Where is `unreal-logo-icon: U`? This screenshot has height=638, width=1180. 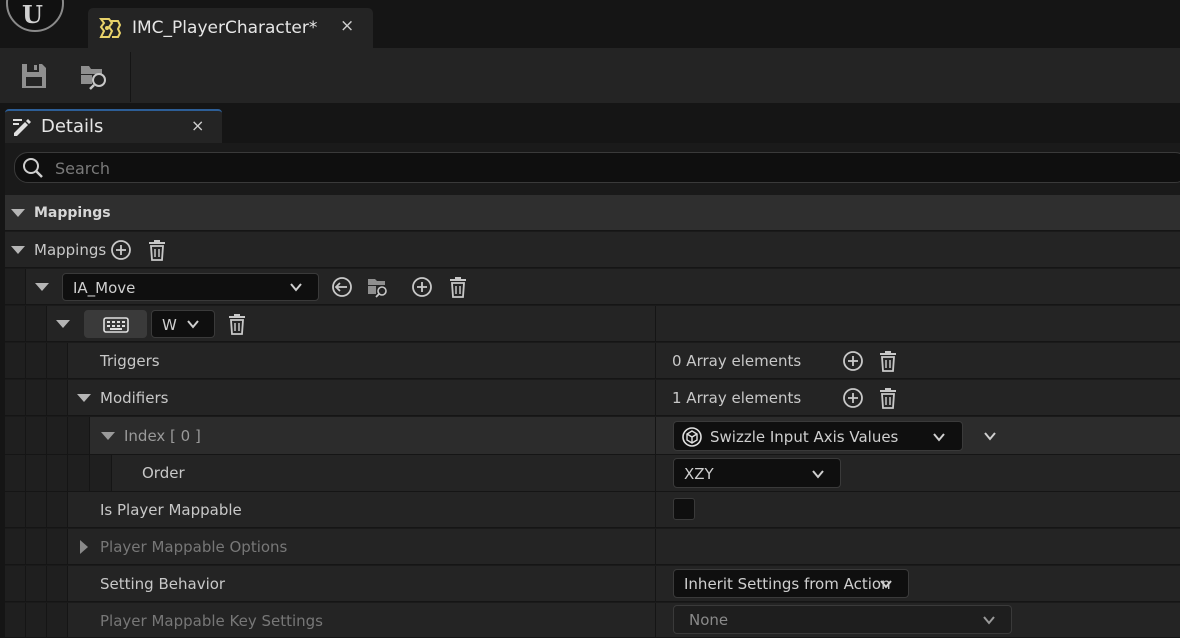 unreal-logo-icon: U is located at coordinates (35, 16).